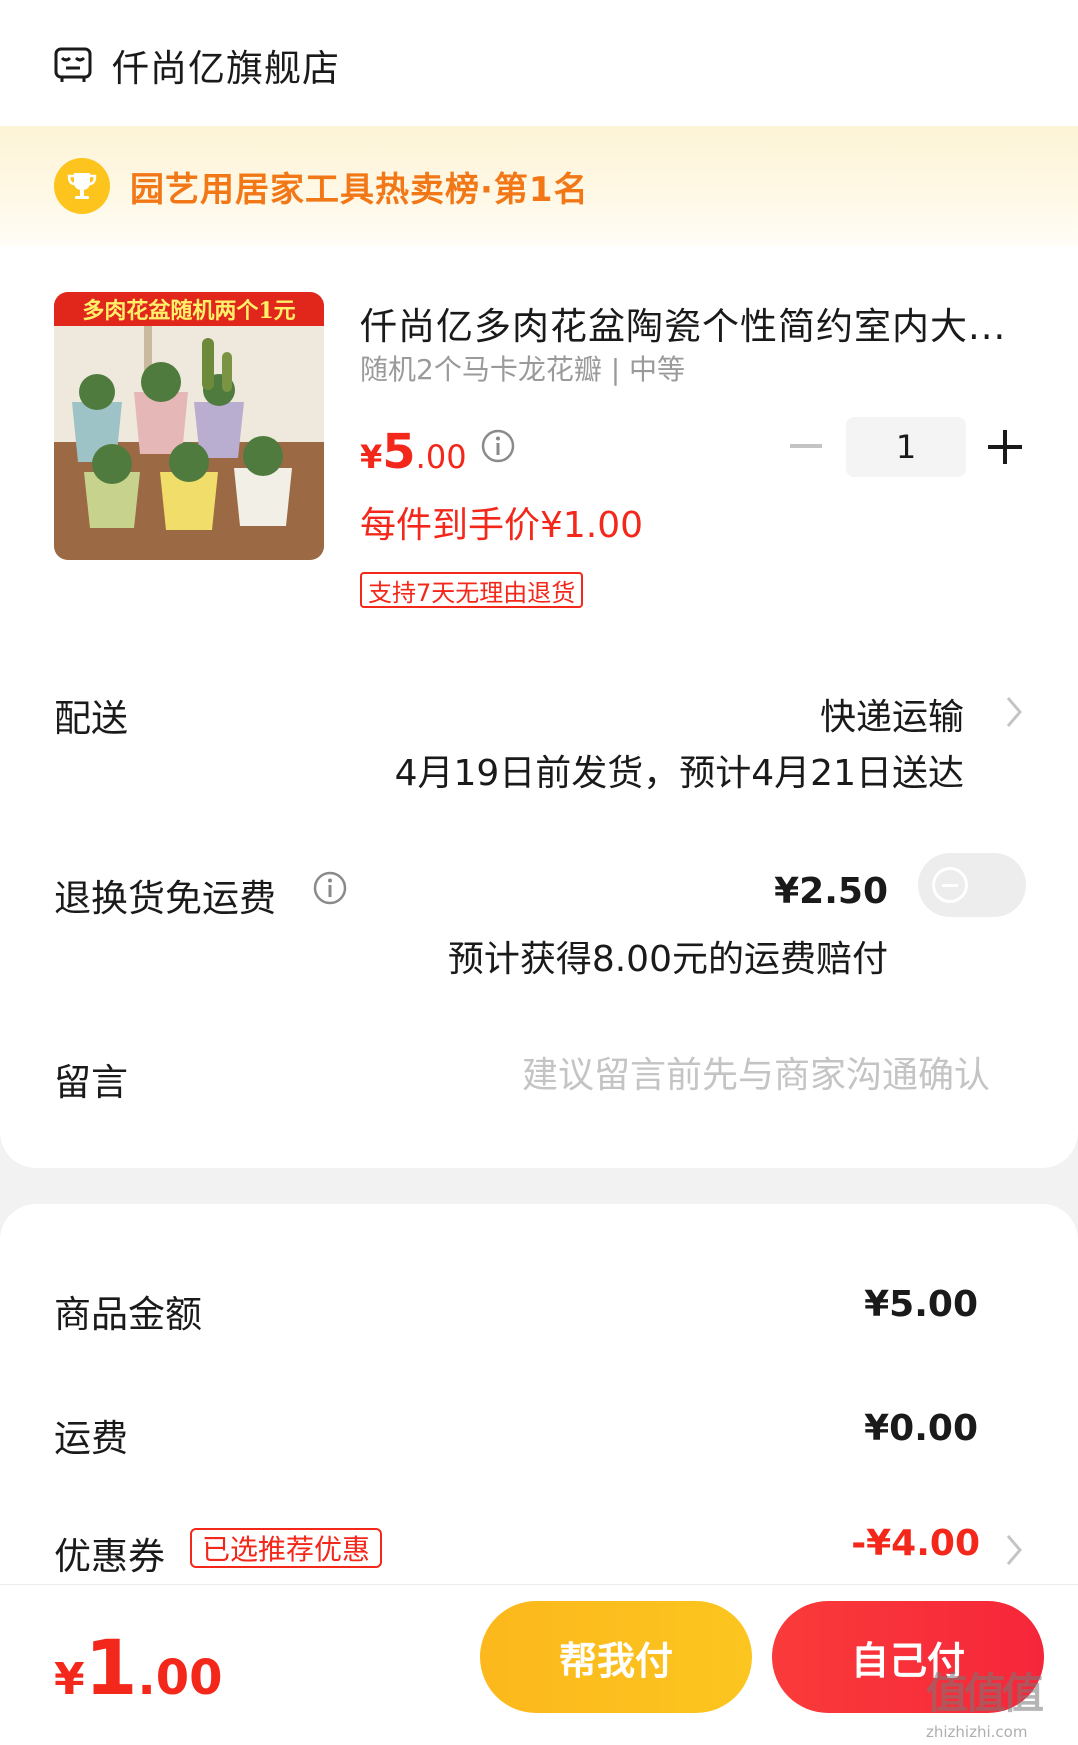 This screenshot has width=1078, height=1745. What do you see at coordinates (715, 1075) in the screenshot?
I see `message-input` at bounding box center [715, 1075].